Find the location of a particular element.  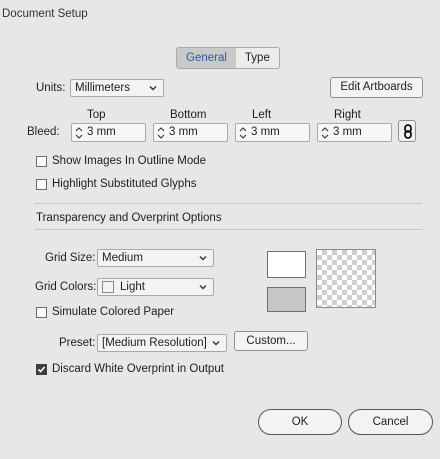

discard-white-checkbox is located at coordinates (41, 369).